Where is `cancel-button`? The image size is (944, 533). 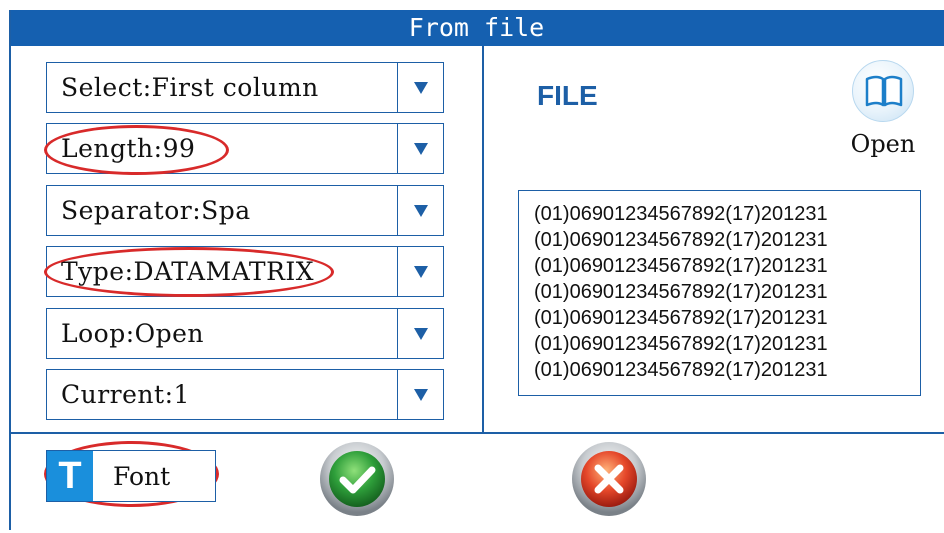 cancel-button is located at coordinates (609, 479).